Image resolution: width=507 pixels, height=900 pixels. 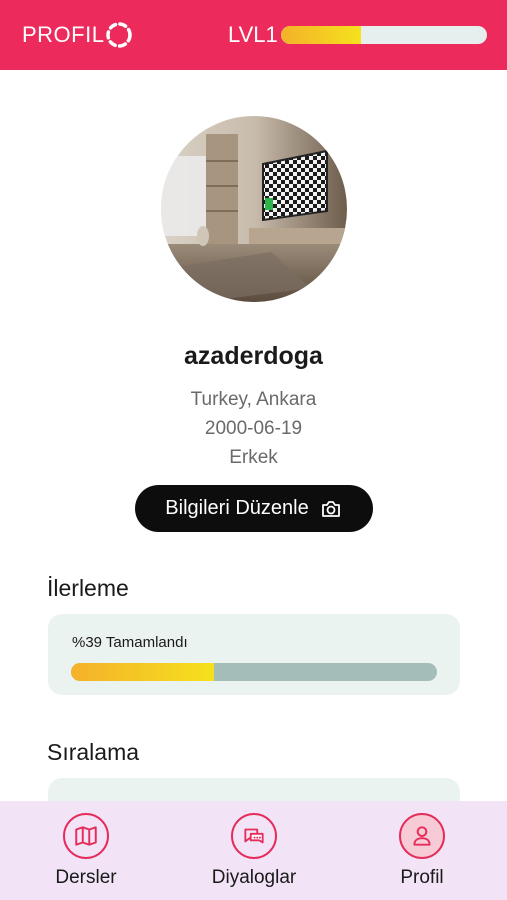 I want to click on level-label: LVL1, so click(x=253, y=34).